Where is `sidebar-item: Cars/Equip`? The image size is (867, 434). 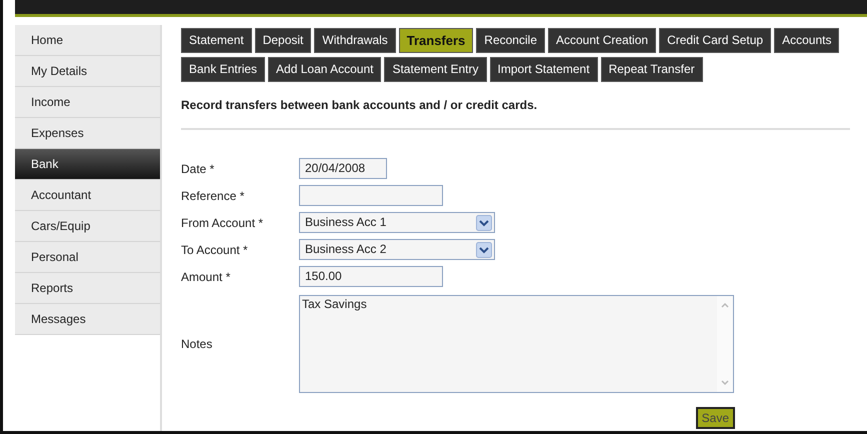 sidebar-item: Cars/Equip is located at coordinates (87, 226).